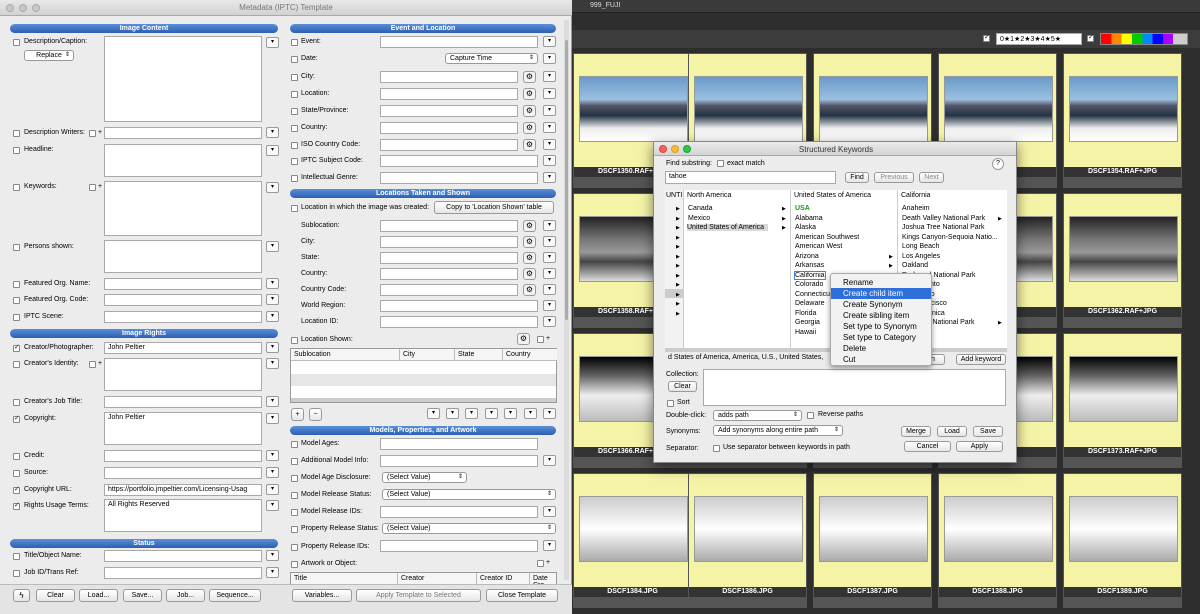 The height and width of the screenshot is (614, 1200). I want to click on keyword-item: Hawaii, so click(805, 332).